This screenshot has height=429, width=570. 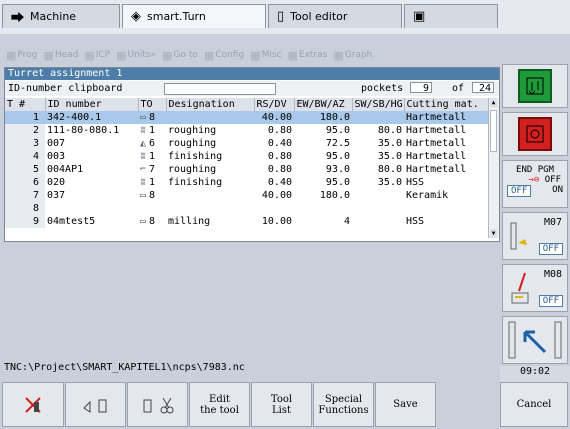 What do you see at coordinates (535, 374) in the screenshot?
I see `clock: 09:02` at bounding box center [535, 374].